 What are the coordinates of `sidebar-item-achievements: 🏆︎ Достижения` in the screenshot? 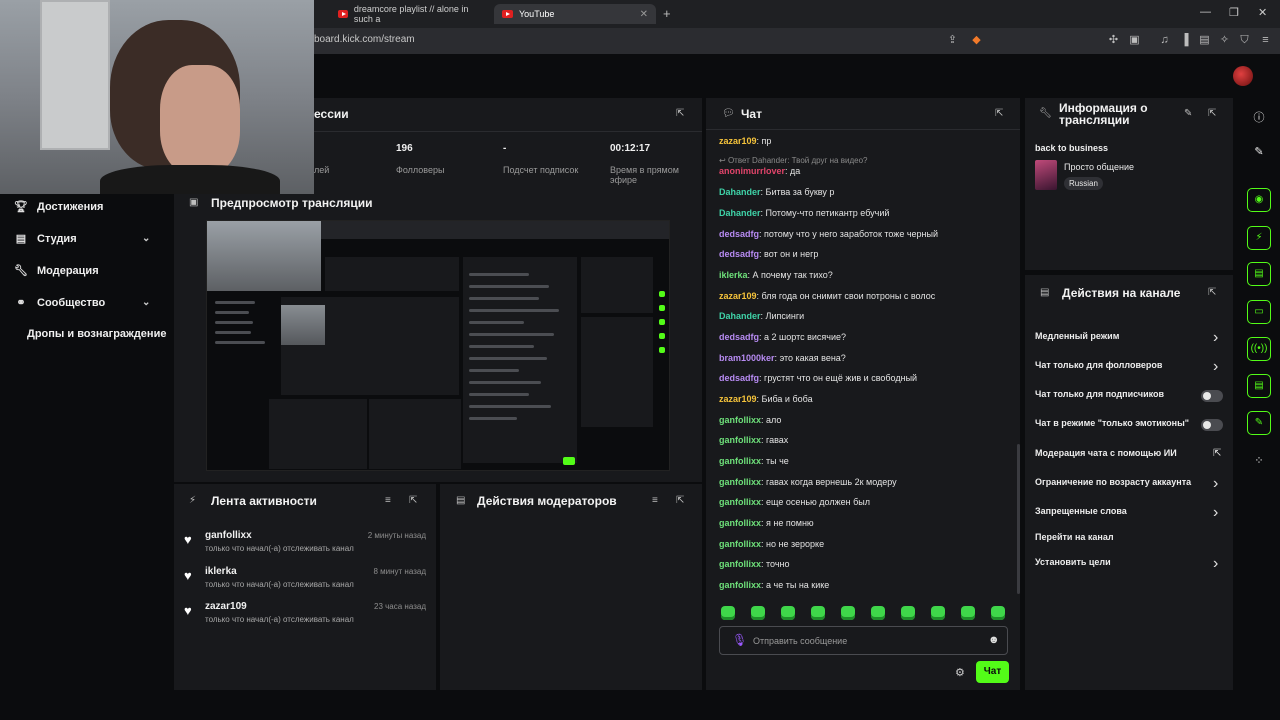 It's located at (58, 207).